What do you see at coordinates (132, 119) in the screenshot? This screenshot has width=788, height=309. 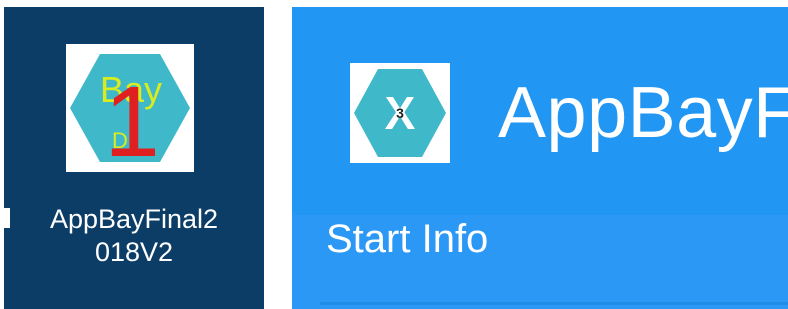 I see `icon-badge-number: 1` at bounding box center [132, 119].